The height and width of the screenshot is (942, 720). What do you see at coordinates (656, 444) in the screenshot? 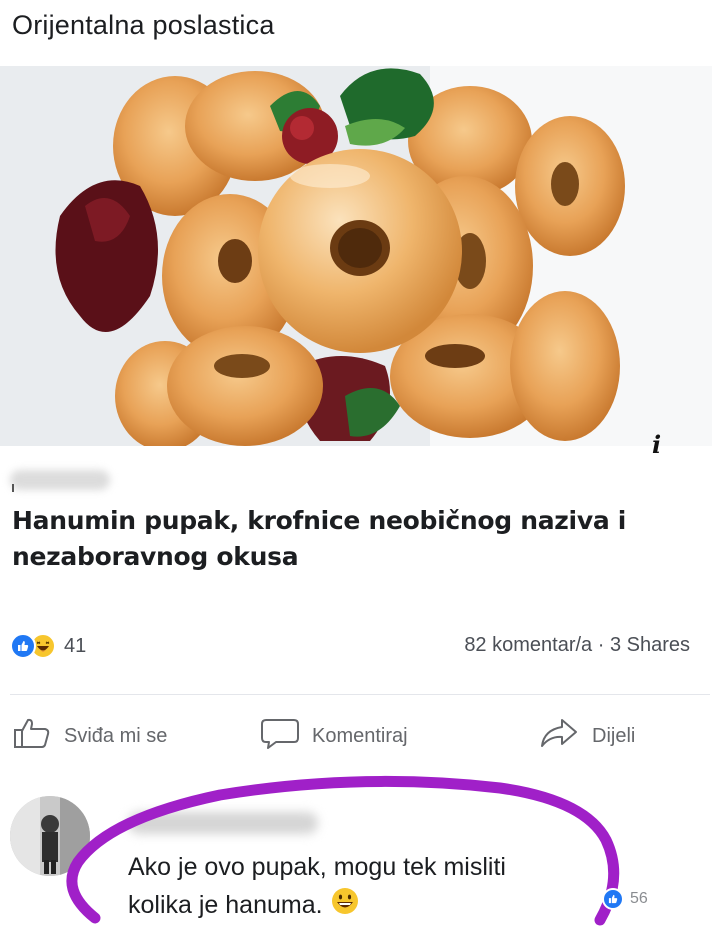
I see `ad-info-icon: i` at bounding box center [656, 444].